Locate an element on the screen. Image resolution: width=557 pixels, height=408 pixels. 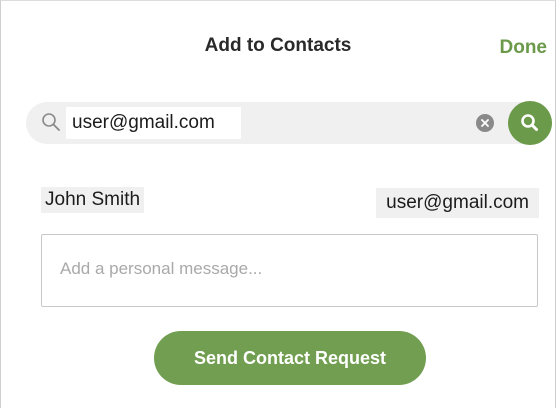
contact-name: John Smith is located at coordinates (93, 200).